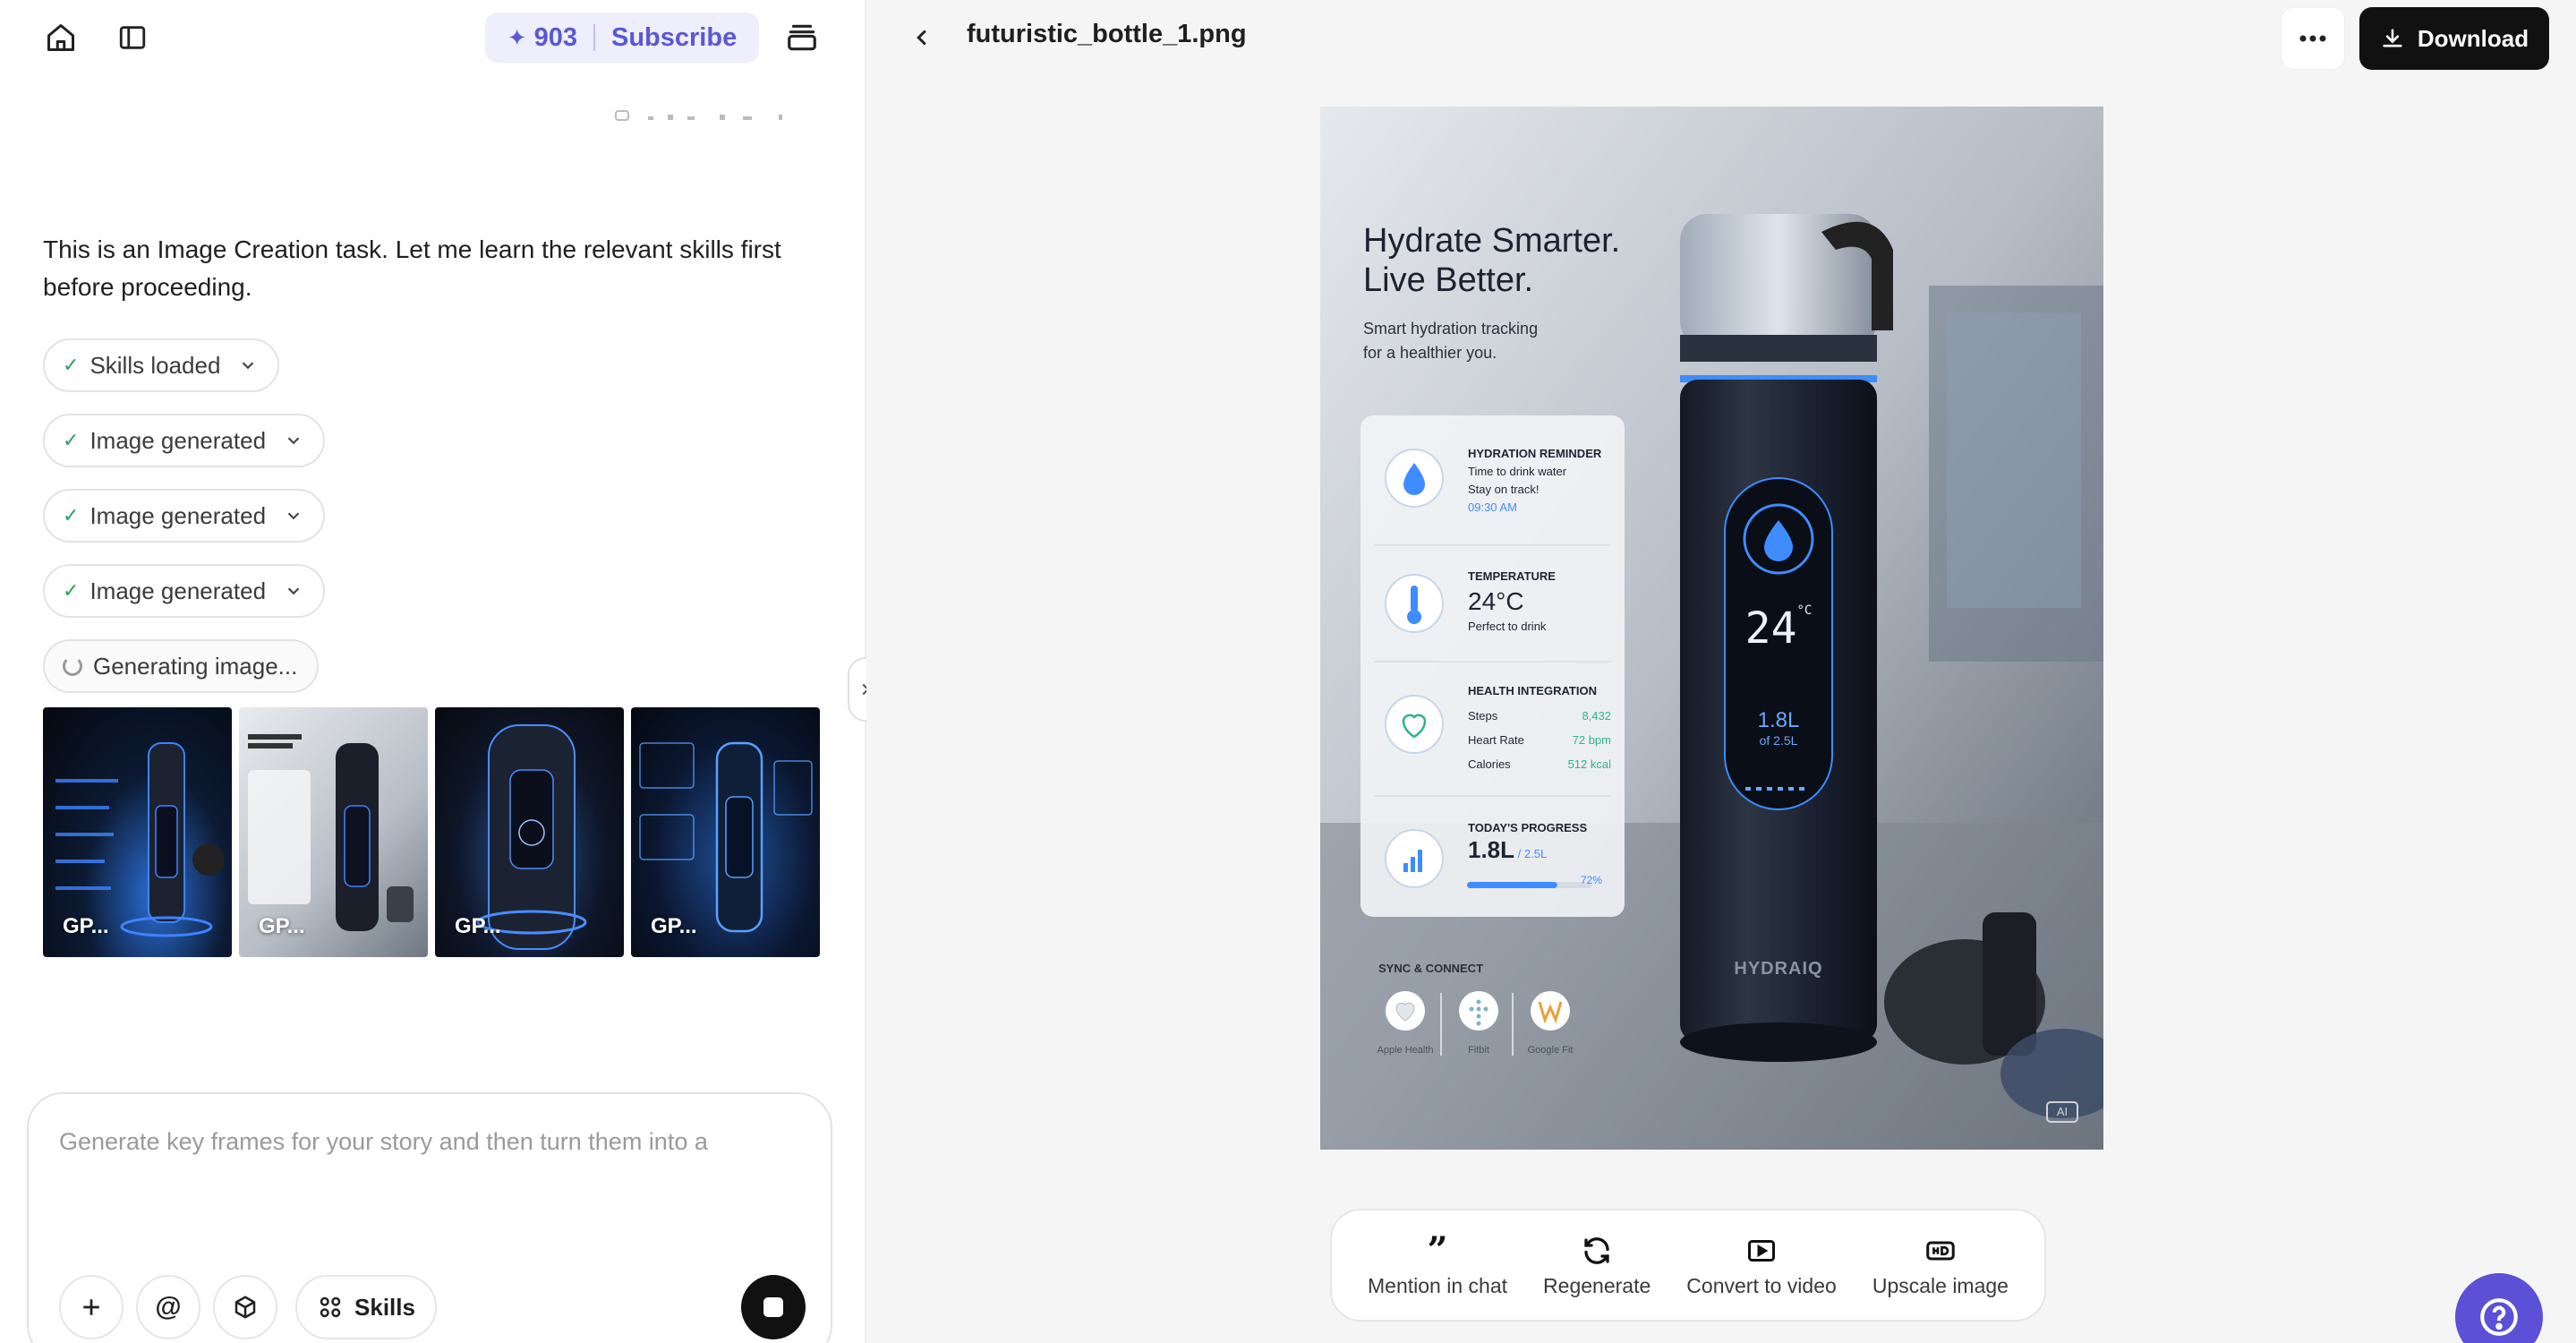 The width and height of the screenshot is (2576, 1343). I want to click on card-line: Perfect to drink, so click(1507, 626).